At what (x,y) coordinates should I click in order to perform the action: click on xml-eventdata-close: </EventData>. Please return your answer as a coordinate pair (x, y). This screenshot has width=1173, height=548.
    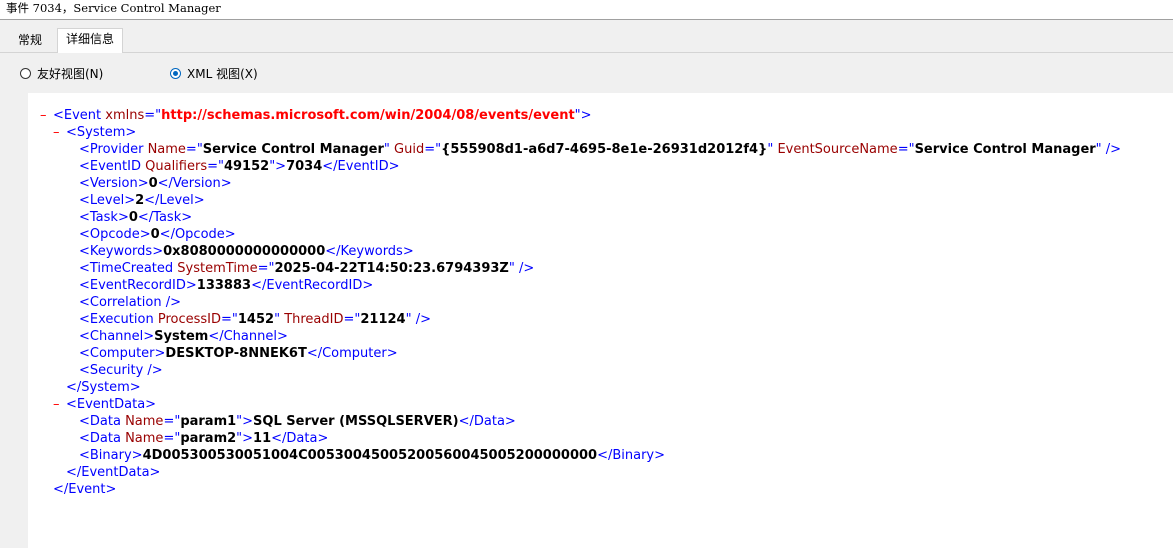
    Looking at the image, I should click on (113, 472).